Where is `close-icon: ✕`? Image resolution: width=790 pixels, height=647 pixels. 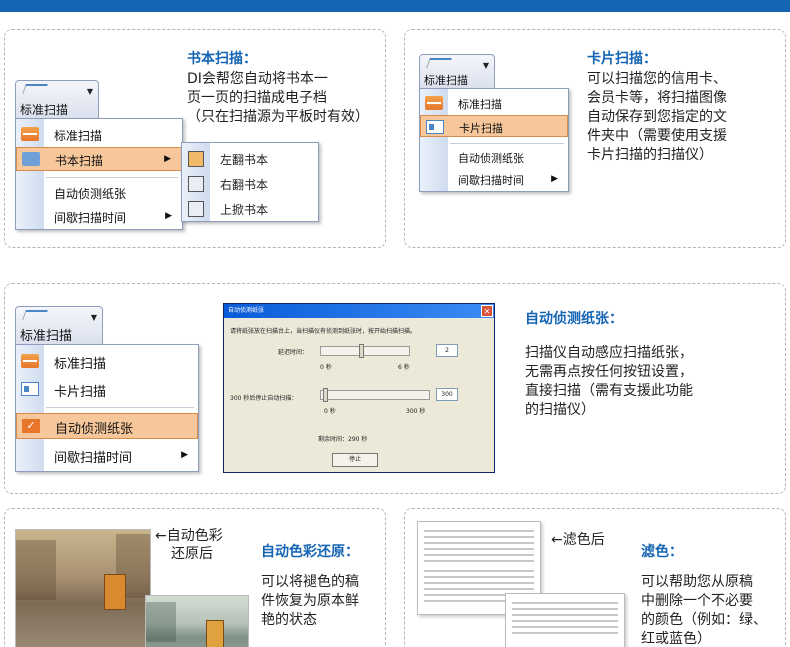 close-icon: ✕ is located at coordinates (487, 311).